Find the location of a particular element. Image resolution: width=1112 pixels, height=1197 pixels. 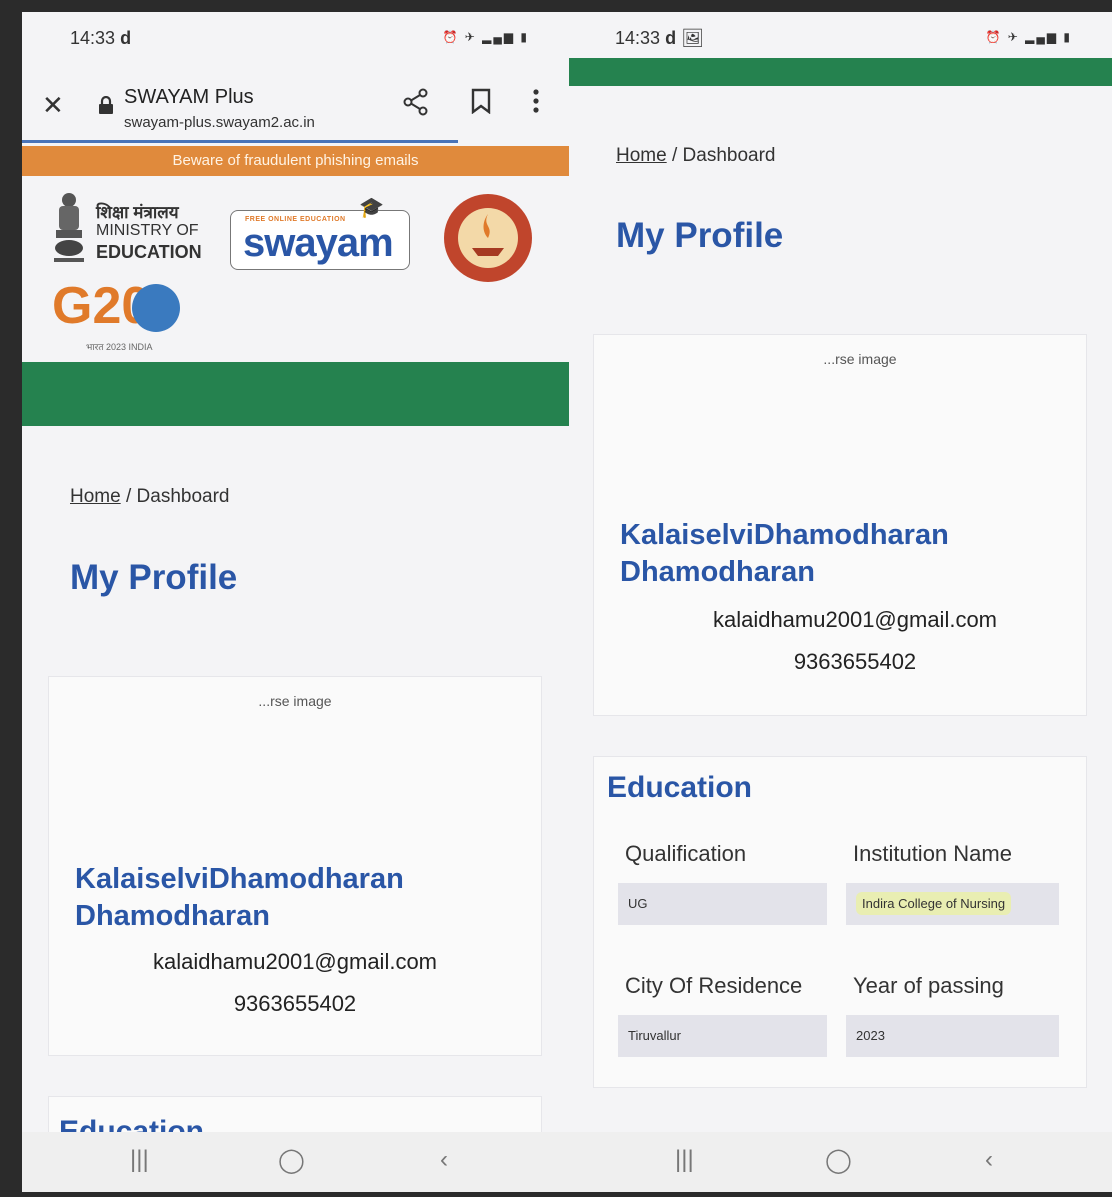

qualification-field: UG is located at coordinates (722, 904).